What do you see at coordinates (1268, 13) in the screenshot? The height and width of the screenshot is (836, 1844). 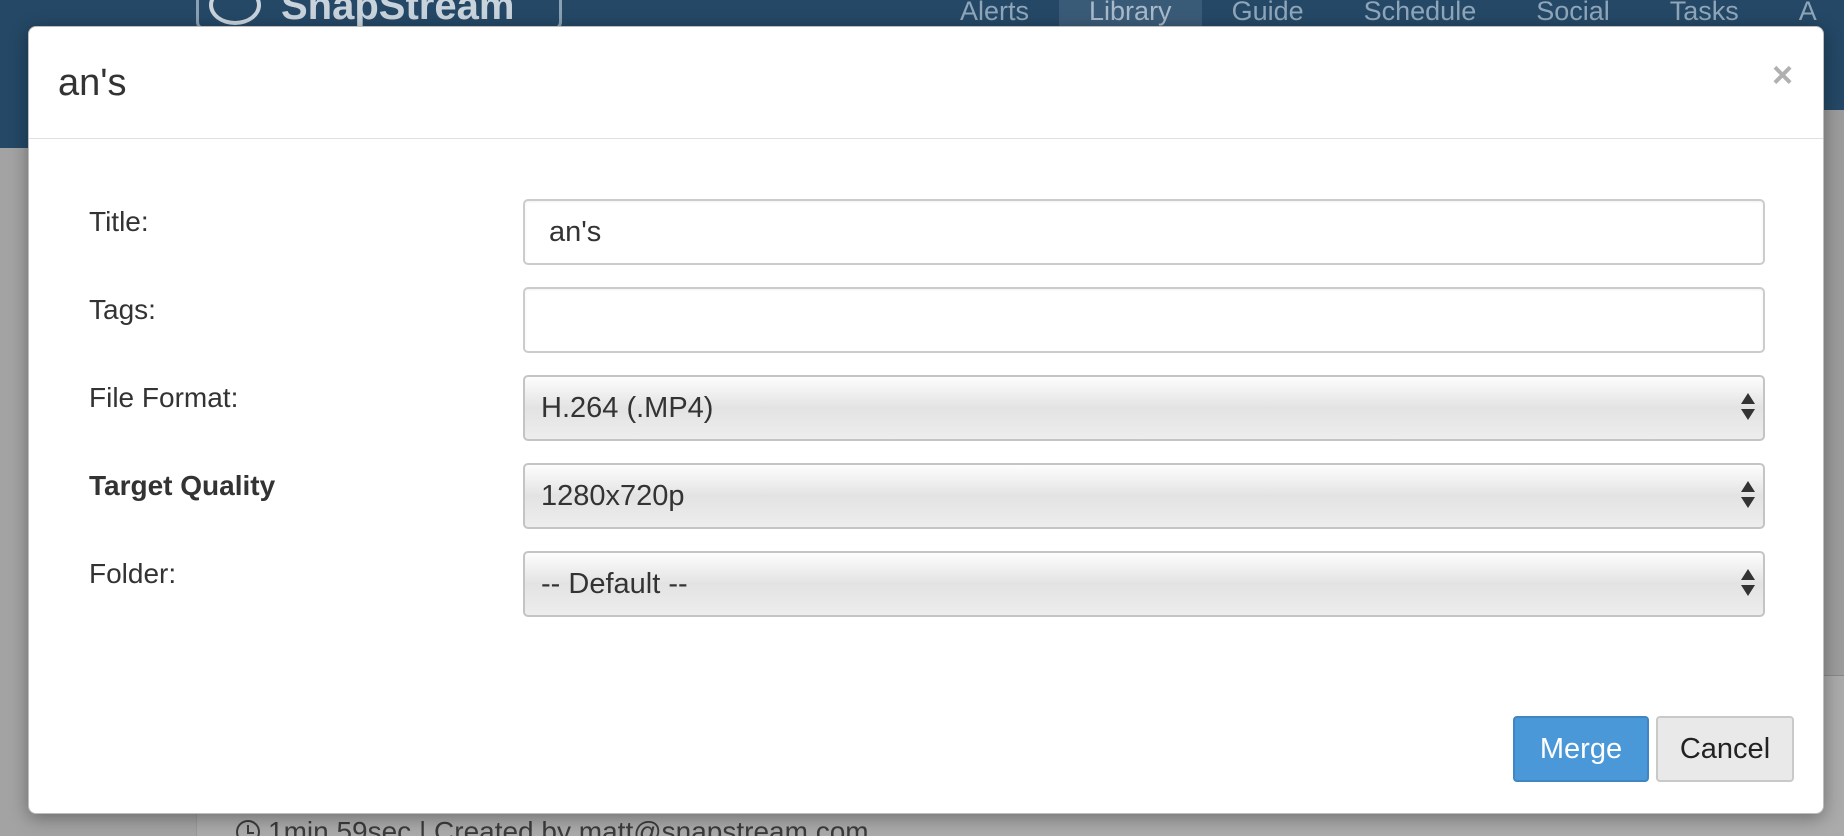 I see `nav-item-guide: Guide` at bounding box center [1268, 13].